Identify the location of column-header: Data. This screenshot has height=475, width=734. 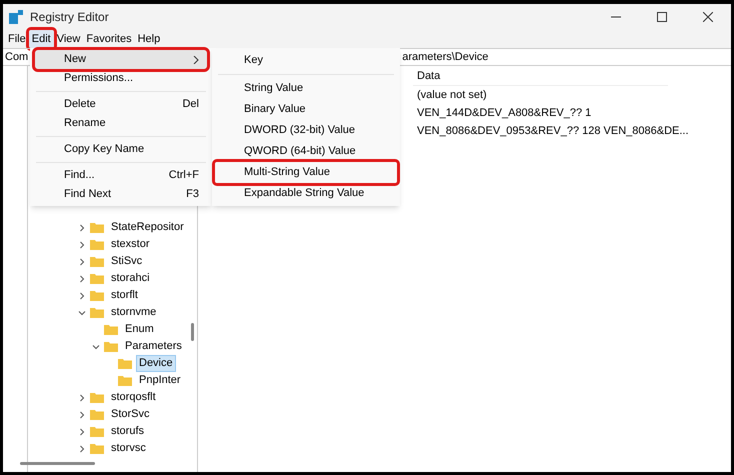
(426, 76).